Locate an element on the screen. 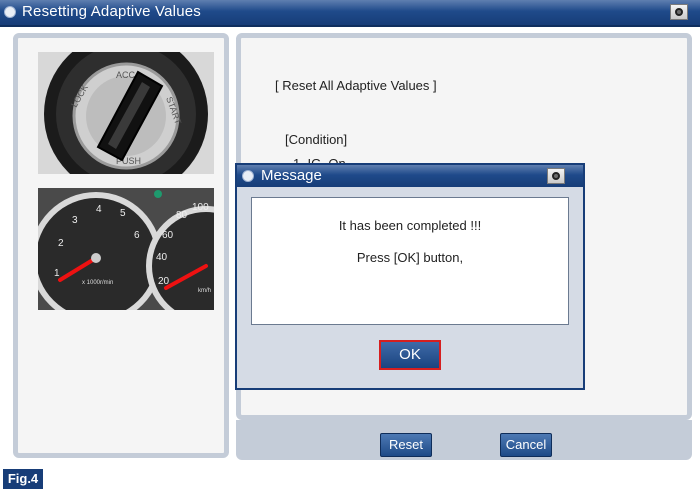  tach-number-5: 5 is located at coordinates (123, 213).